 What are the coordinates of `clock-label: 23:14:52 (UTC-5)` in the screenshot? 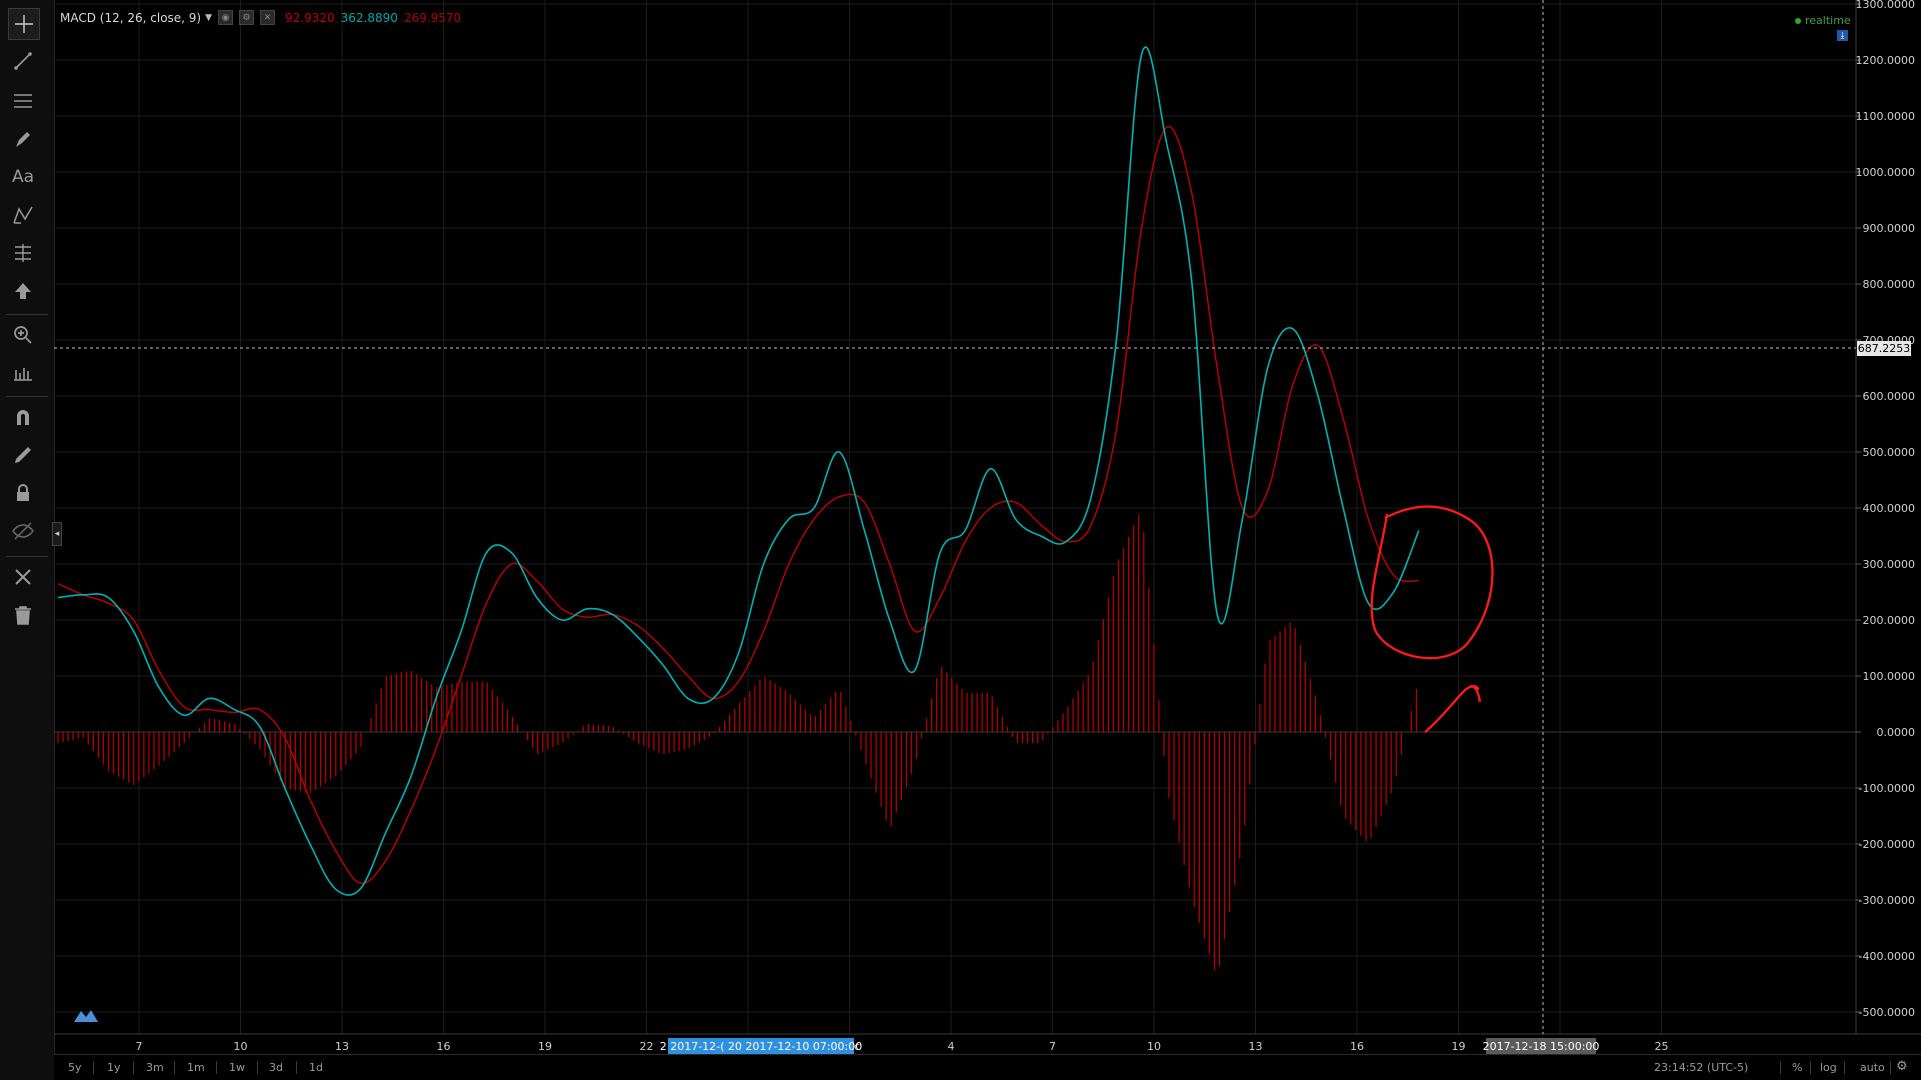 It's located at (1701, 1067).